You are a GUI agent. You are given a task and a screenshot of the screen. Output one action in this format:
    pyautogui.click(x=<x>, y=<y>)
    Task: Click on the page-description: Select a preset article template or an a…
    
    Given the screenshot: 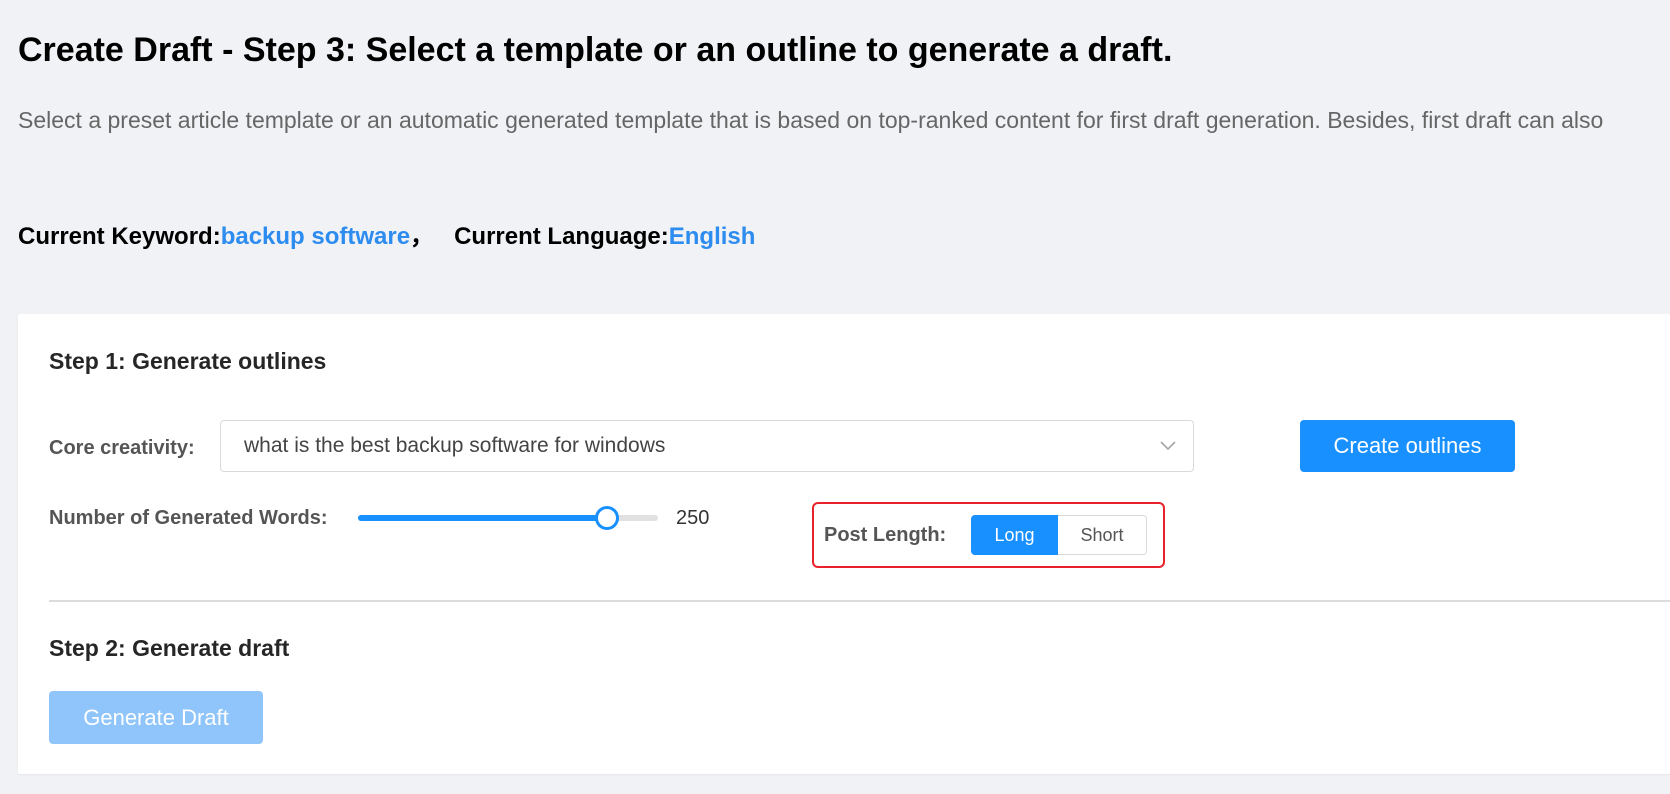 What is the action you would take?
    pyautogui.click(x=811, y=120)
    